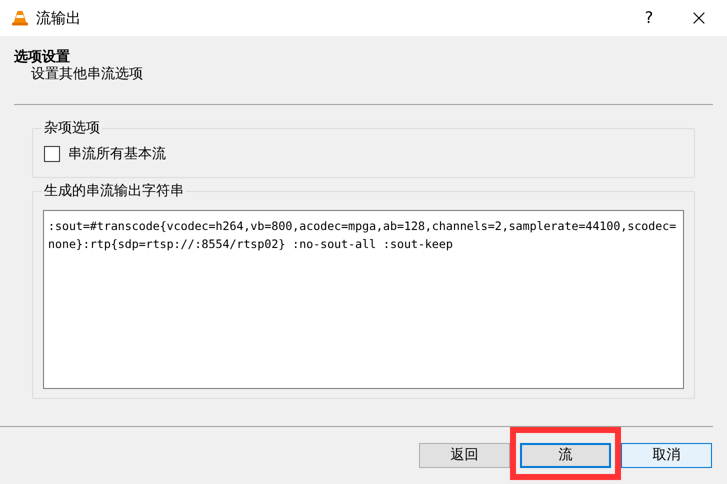  What do you see at coordinates (464, 455) in the screenshot?
I see `dialog-button: 返回` at bounding box center [464, 455].